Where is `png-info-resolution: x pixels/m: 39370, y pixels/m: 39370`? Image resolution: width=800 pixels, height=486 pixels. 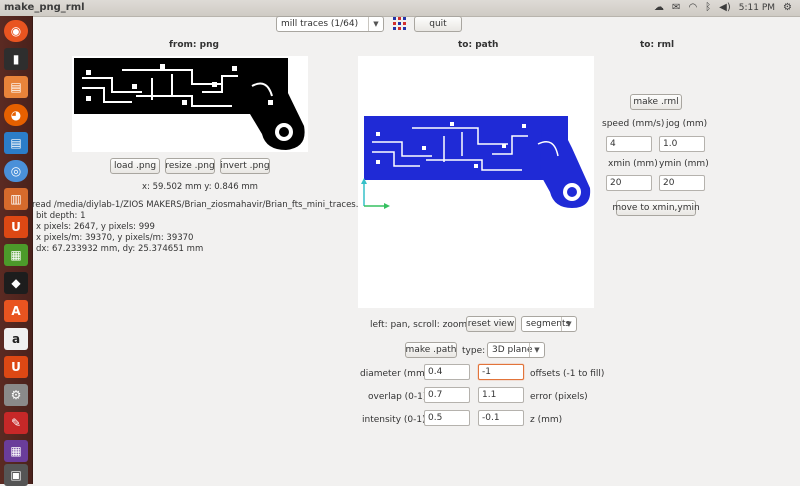 png-info-resolution: x pixels/m: 39370, y pixels/m: 39370 is located at coordinates (115, 238).